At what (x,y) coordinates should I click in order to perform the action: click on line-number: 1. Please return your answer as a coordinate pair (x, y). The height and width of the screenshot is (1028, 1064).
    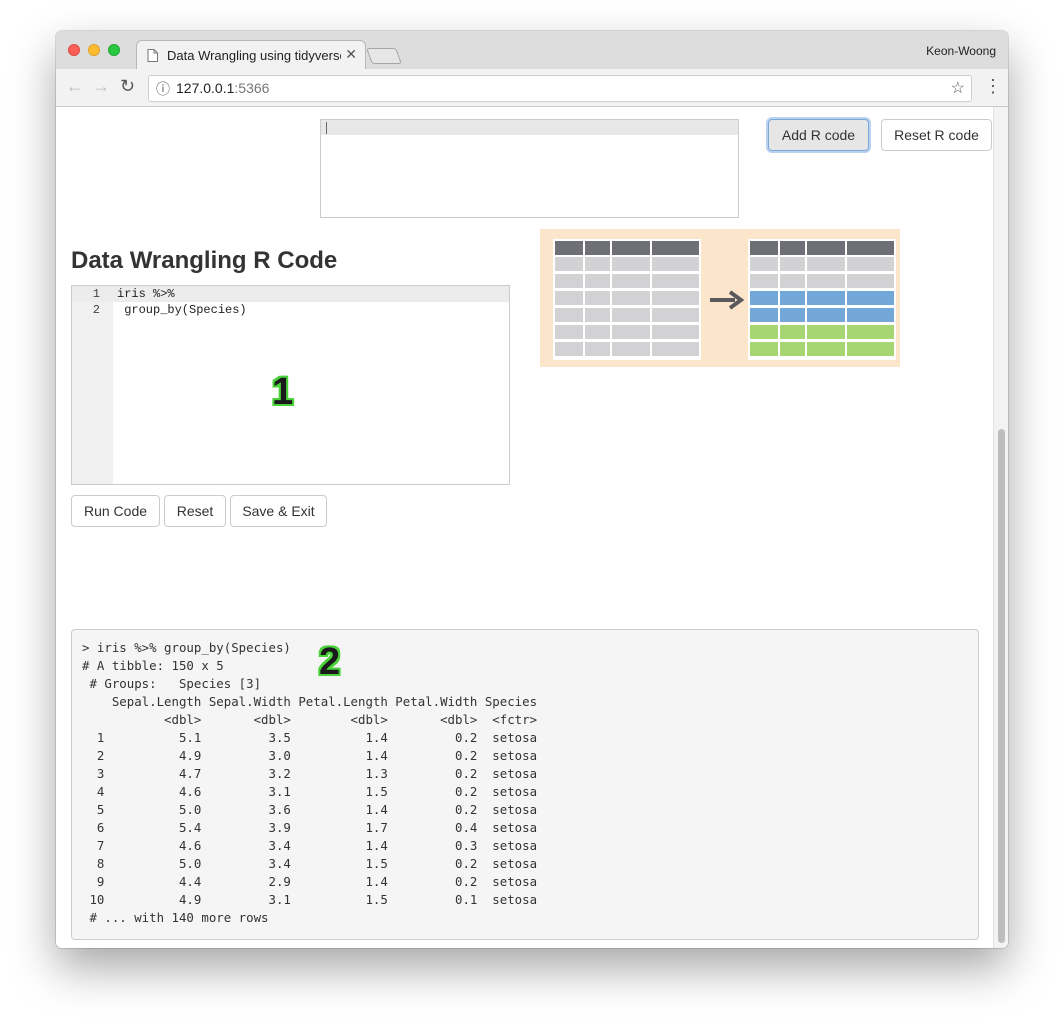
    Looking at the image, I should click on (96, 294).